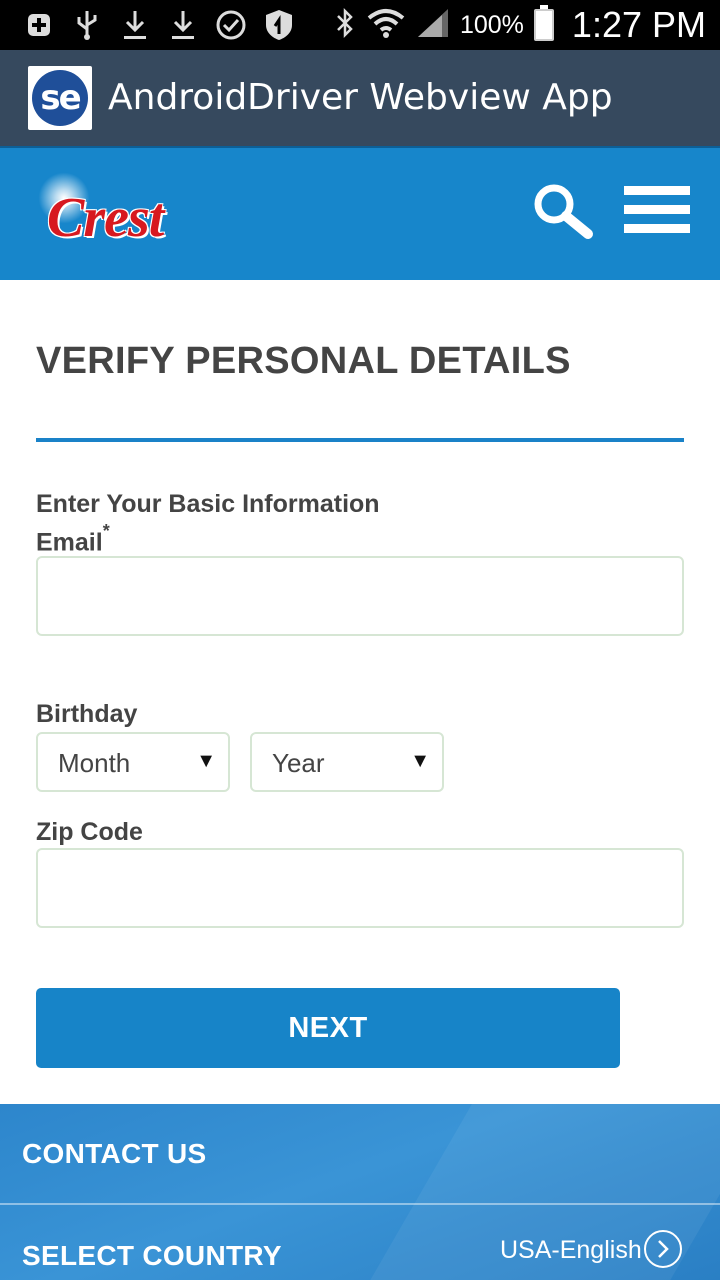 The image size is (720, 1280). What do you see at coordinates (105, 218) in the screenshot?
I see `brand-name: Crest` at bounding box center [105, 218].